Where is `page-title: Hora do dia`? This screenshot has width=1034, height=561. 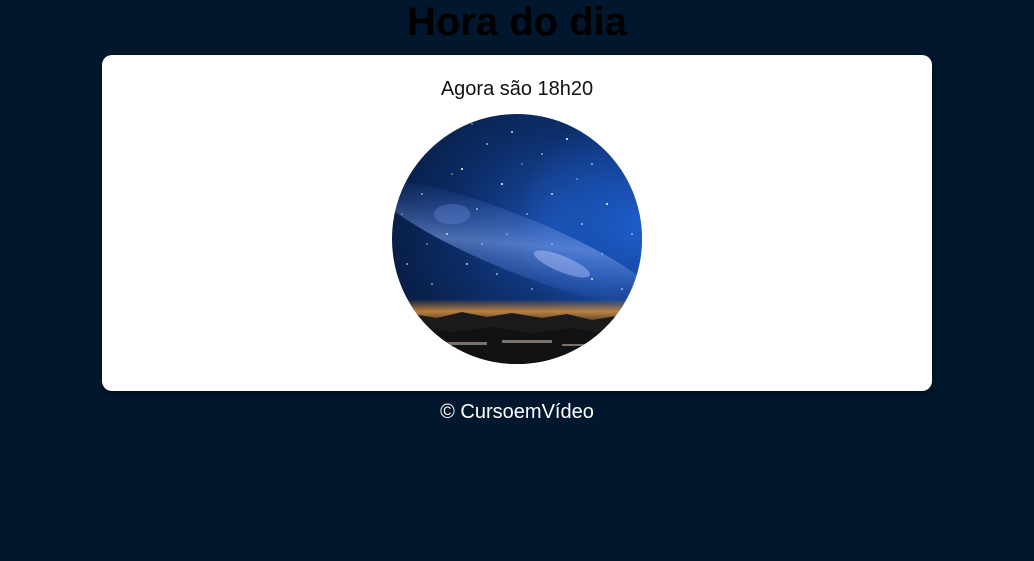
page-title: Hora do dia is located at coordinates (517, 22).